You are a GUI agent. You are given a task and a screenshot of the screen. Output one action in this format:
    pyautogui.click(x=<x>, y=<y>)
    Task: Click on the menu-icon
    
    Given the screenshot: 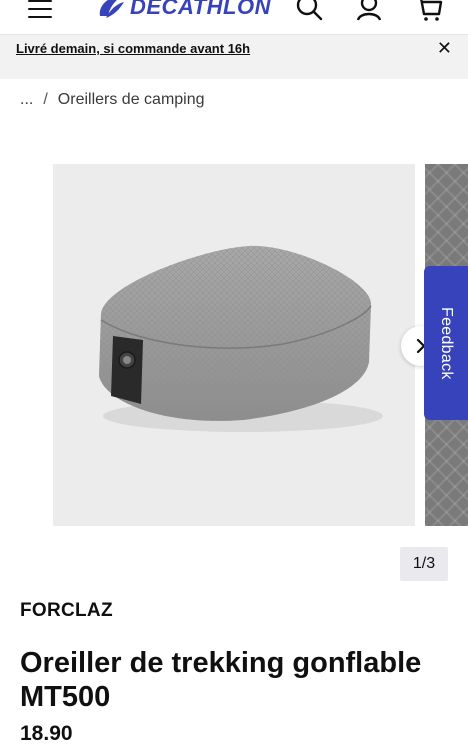 What is the action you would take?
    pyautogui.click(x=40, y=10)
    